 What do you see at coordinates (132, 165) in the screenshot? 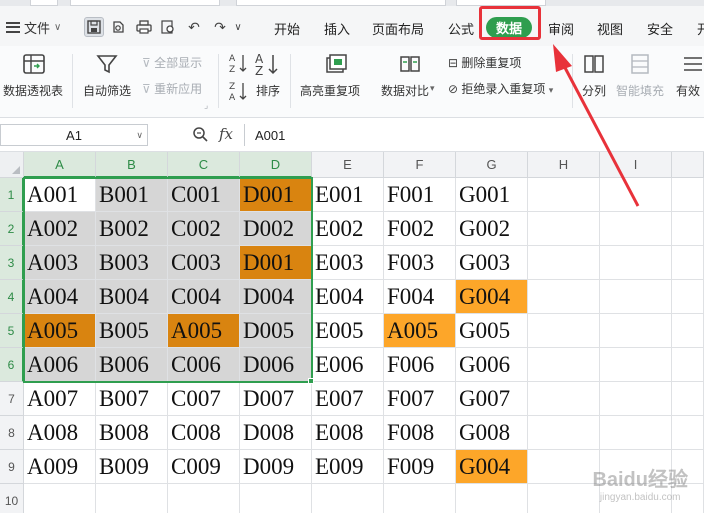
I see `column-header-b: B` at bounding box center [132, 165].